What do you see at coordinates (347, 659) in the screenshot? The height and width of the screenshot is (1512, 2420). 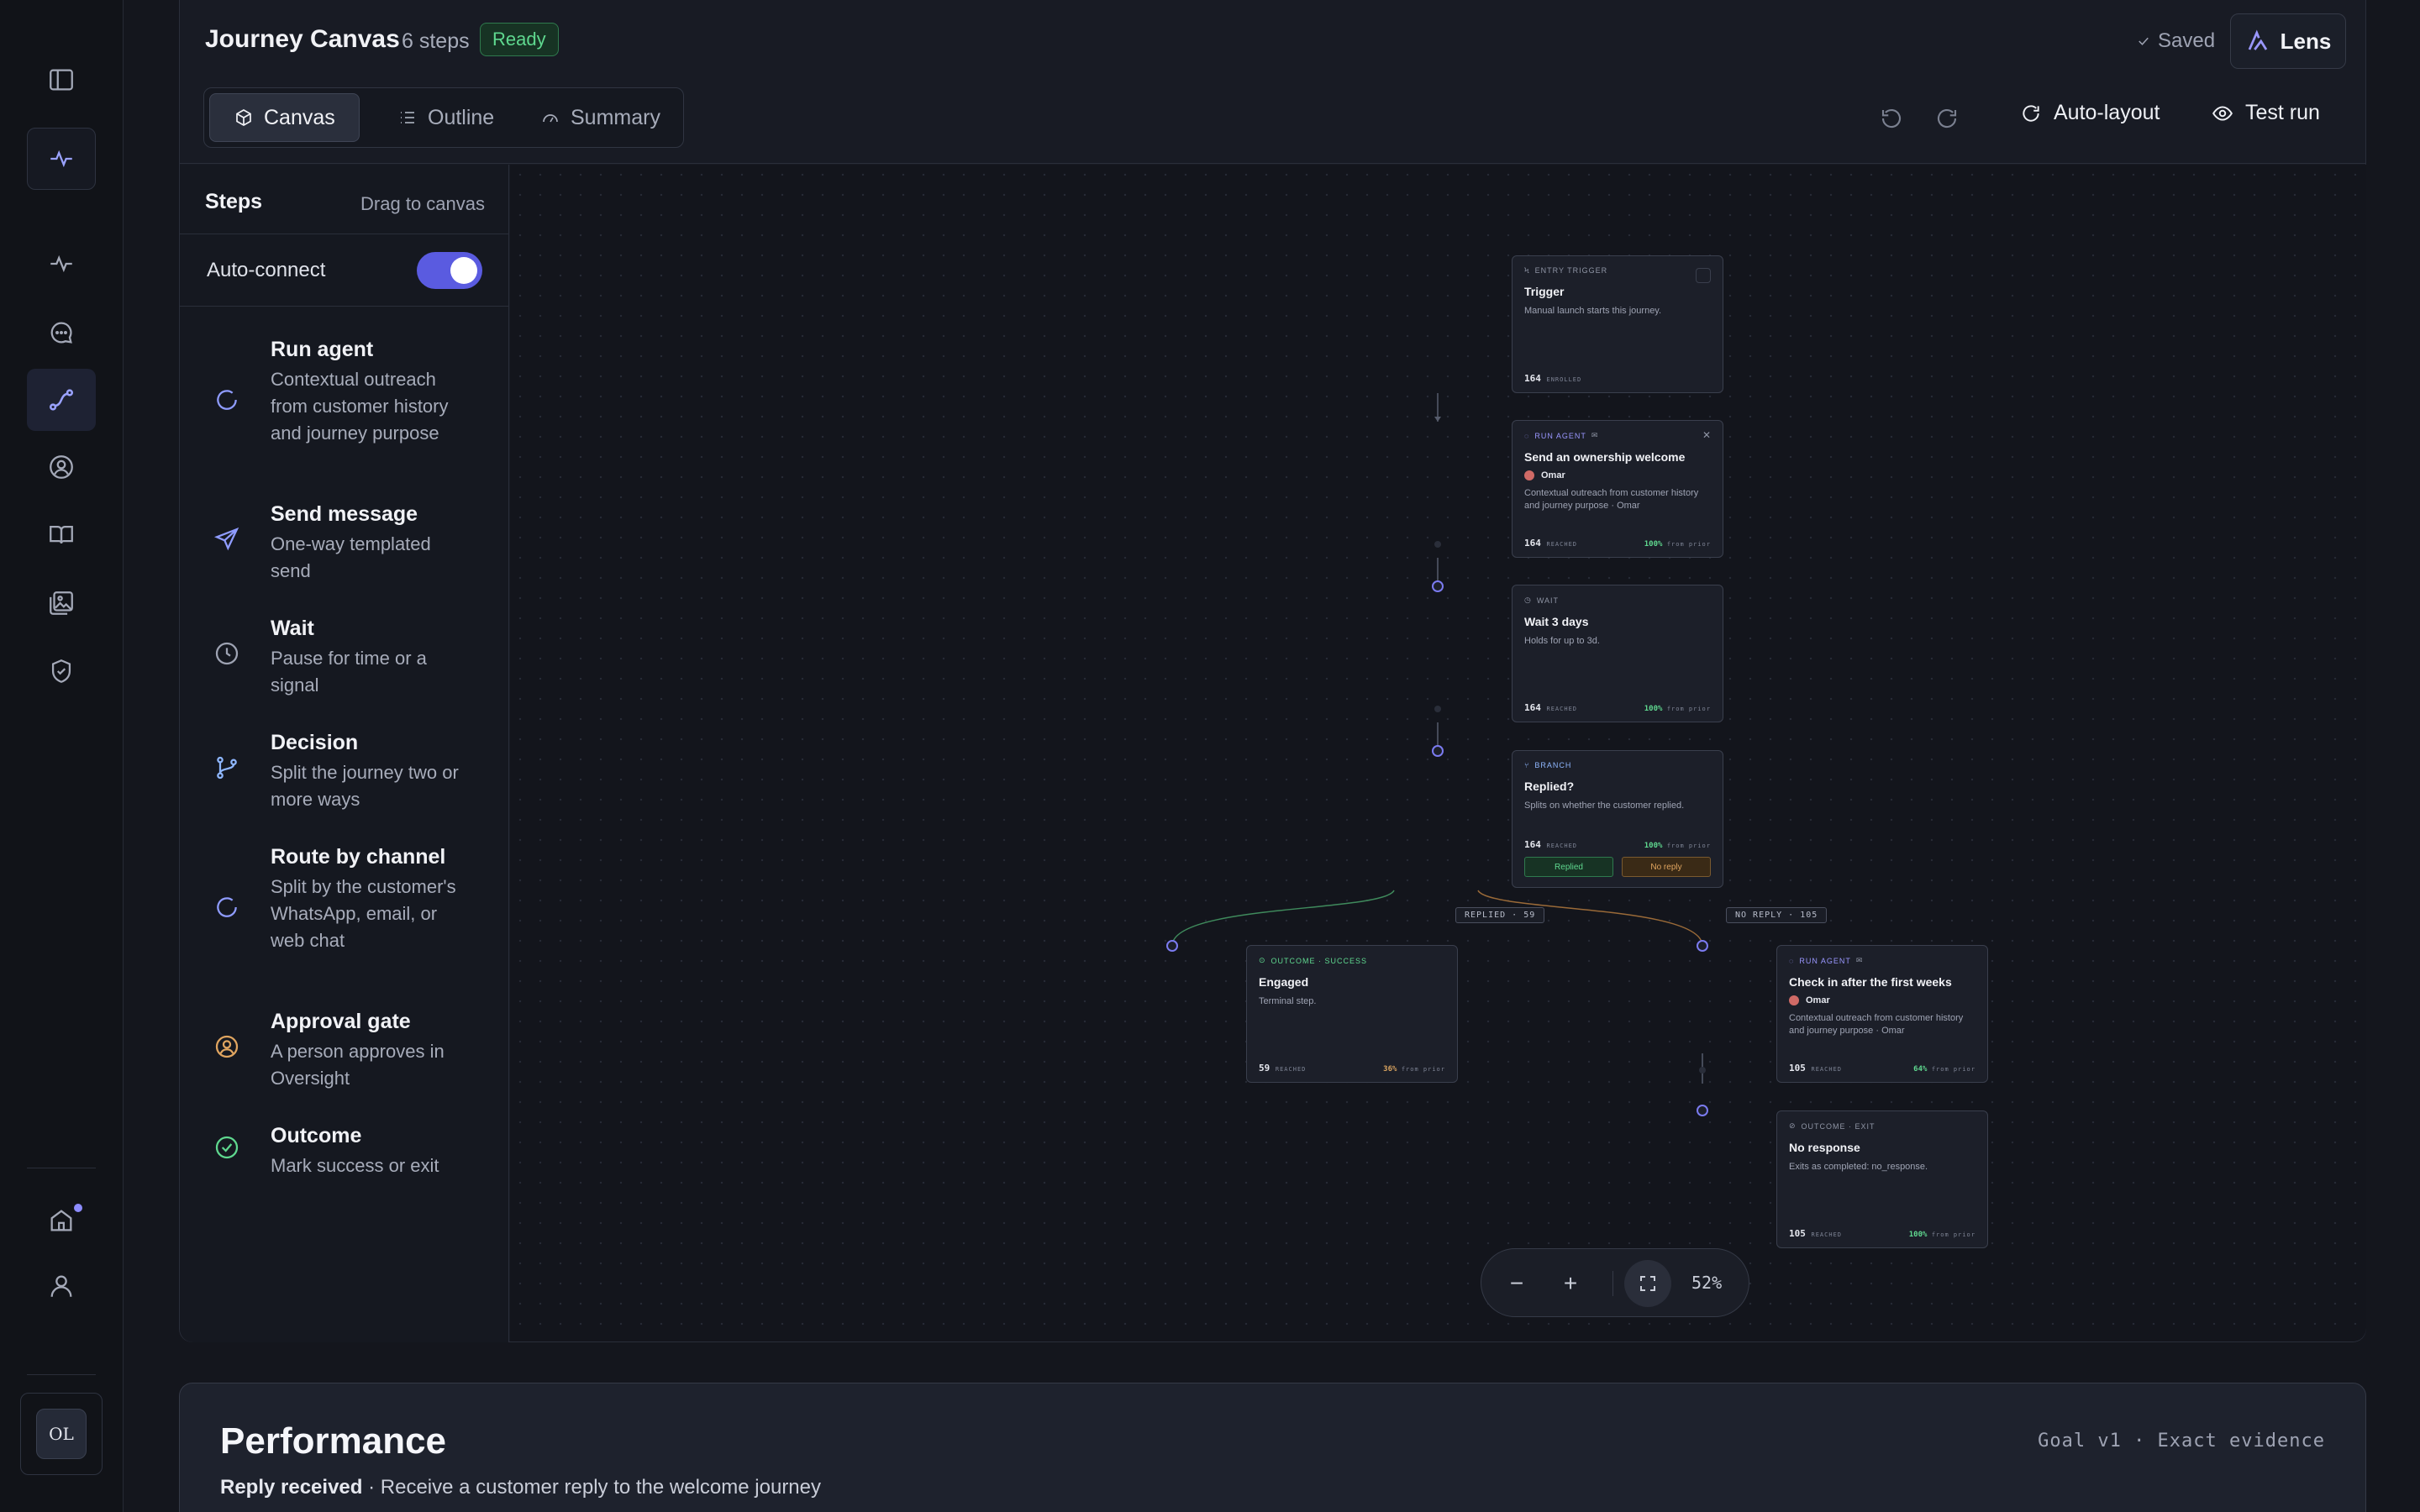 I see `step-wait: Wait Pause for time or a signal` at bounding box center [347, 659].